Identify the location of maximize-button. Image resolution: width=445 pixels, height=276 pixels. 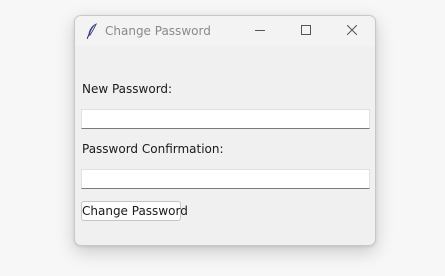
(306, 31).